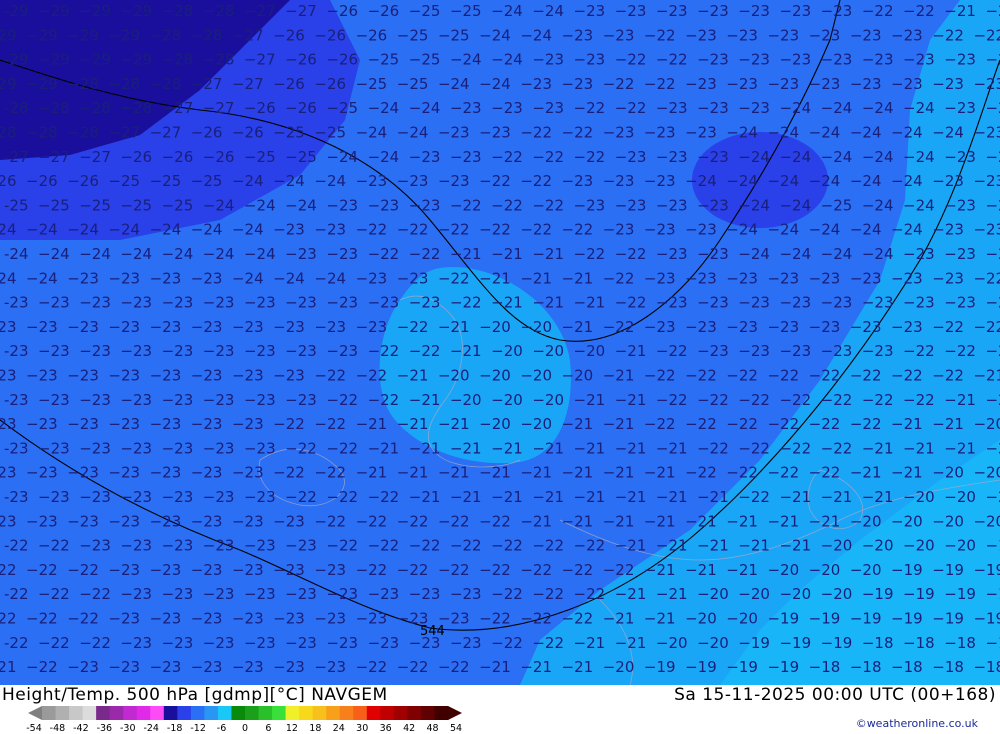 This screenshot has width=1000, height=734. Describe the element at coordinates (128, 728) in the screenshot. I see `legend-tick-label: -30` at that location.